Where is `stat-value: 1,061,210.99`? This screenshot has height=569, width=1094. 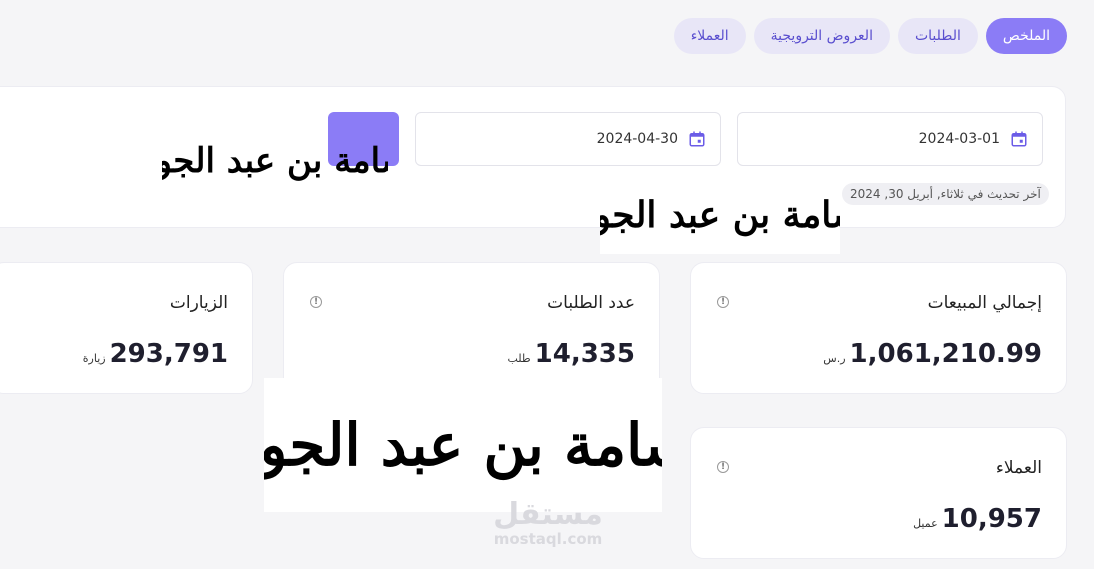 stat-value: 1,061,210.99 is located at coordinates (945, 354).